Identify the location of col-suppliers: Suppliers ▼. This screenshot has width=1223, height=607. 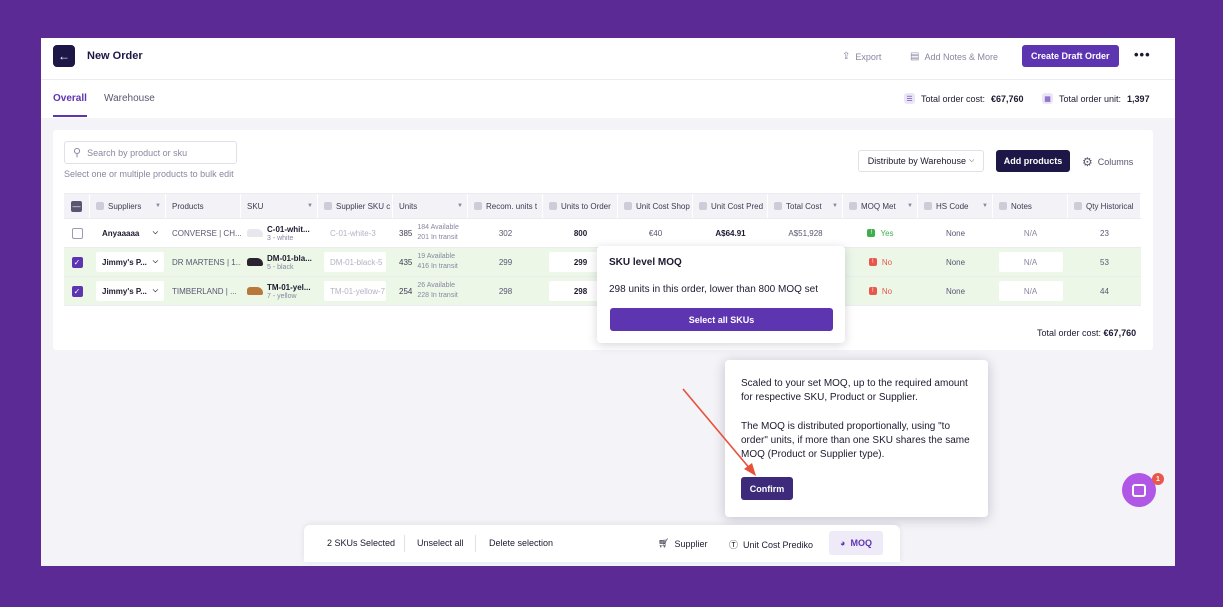
(128, 206).